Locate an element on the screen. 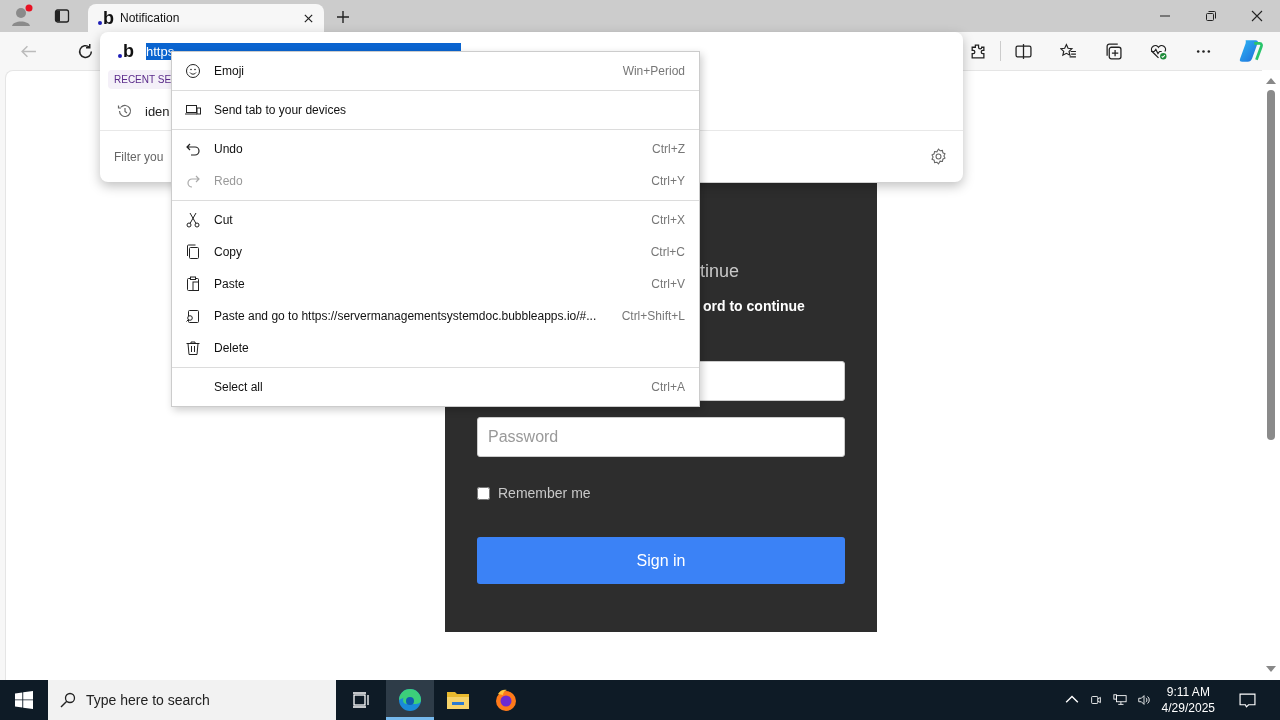 The image size is (1280, 720). shortcut-text: Ctrl+A is located at coordinates (668, 387).